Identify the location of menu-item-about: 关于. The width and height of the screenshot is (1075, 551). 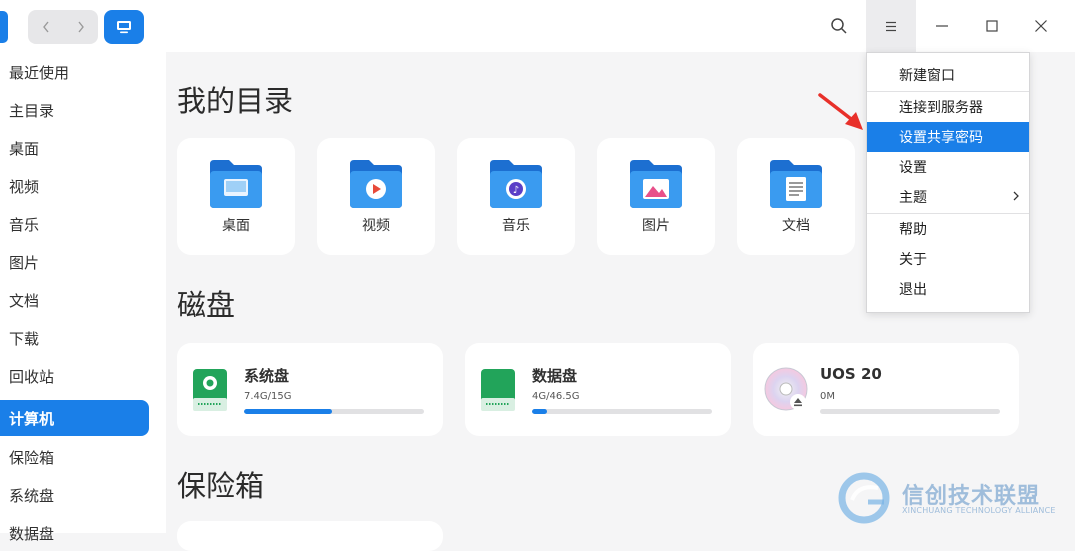
(948, 259).